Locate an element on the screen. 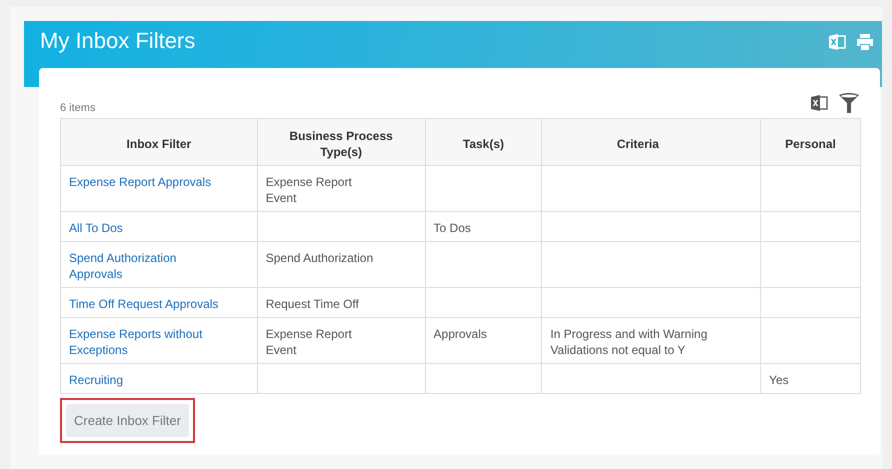 The height and width of the screenshot is (469, 892). table-cell: Yes is located at coordinates (779, 380).